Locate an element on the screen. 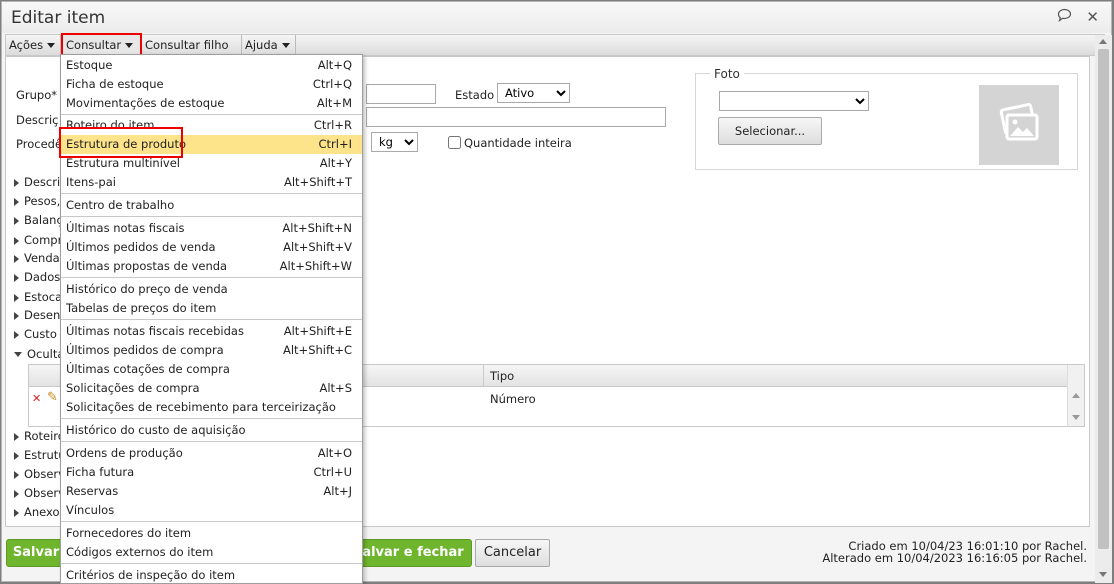 The image size is (1114, 584). quantidade-inteira-label: Quantidade inteira is located at coordinates (518, 143).